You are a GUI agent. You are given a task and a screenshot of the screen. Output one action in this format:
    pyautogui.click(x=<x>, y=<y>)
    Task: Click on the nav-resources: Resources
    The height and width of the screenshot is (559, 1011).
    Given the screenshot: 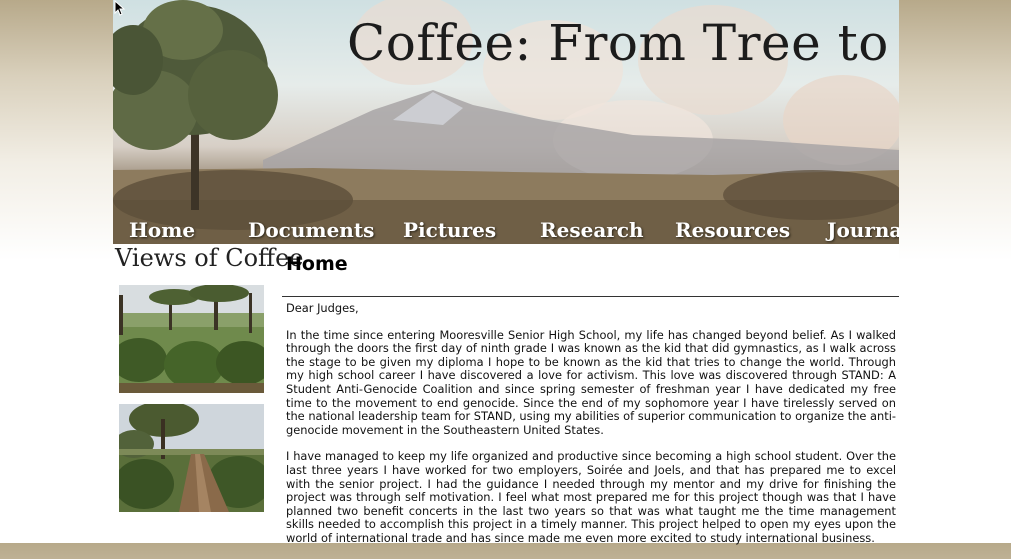 What is the action you would take?
    pyautogui.click(x=732, y=230)
    